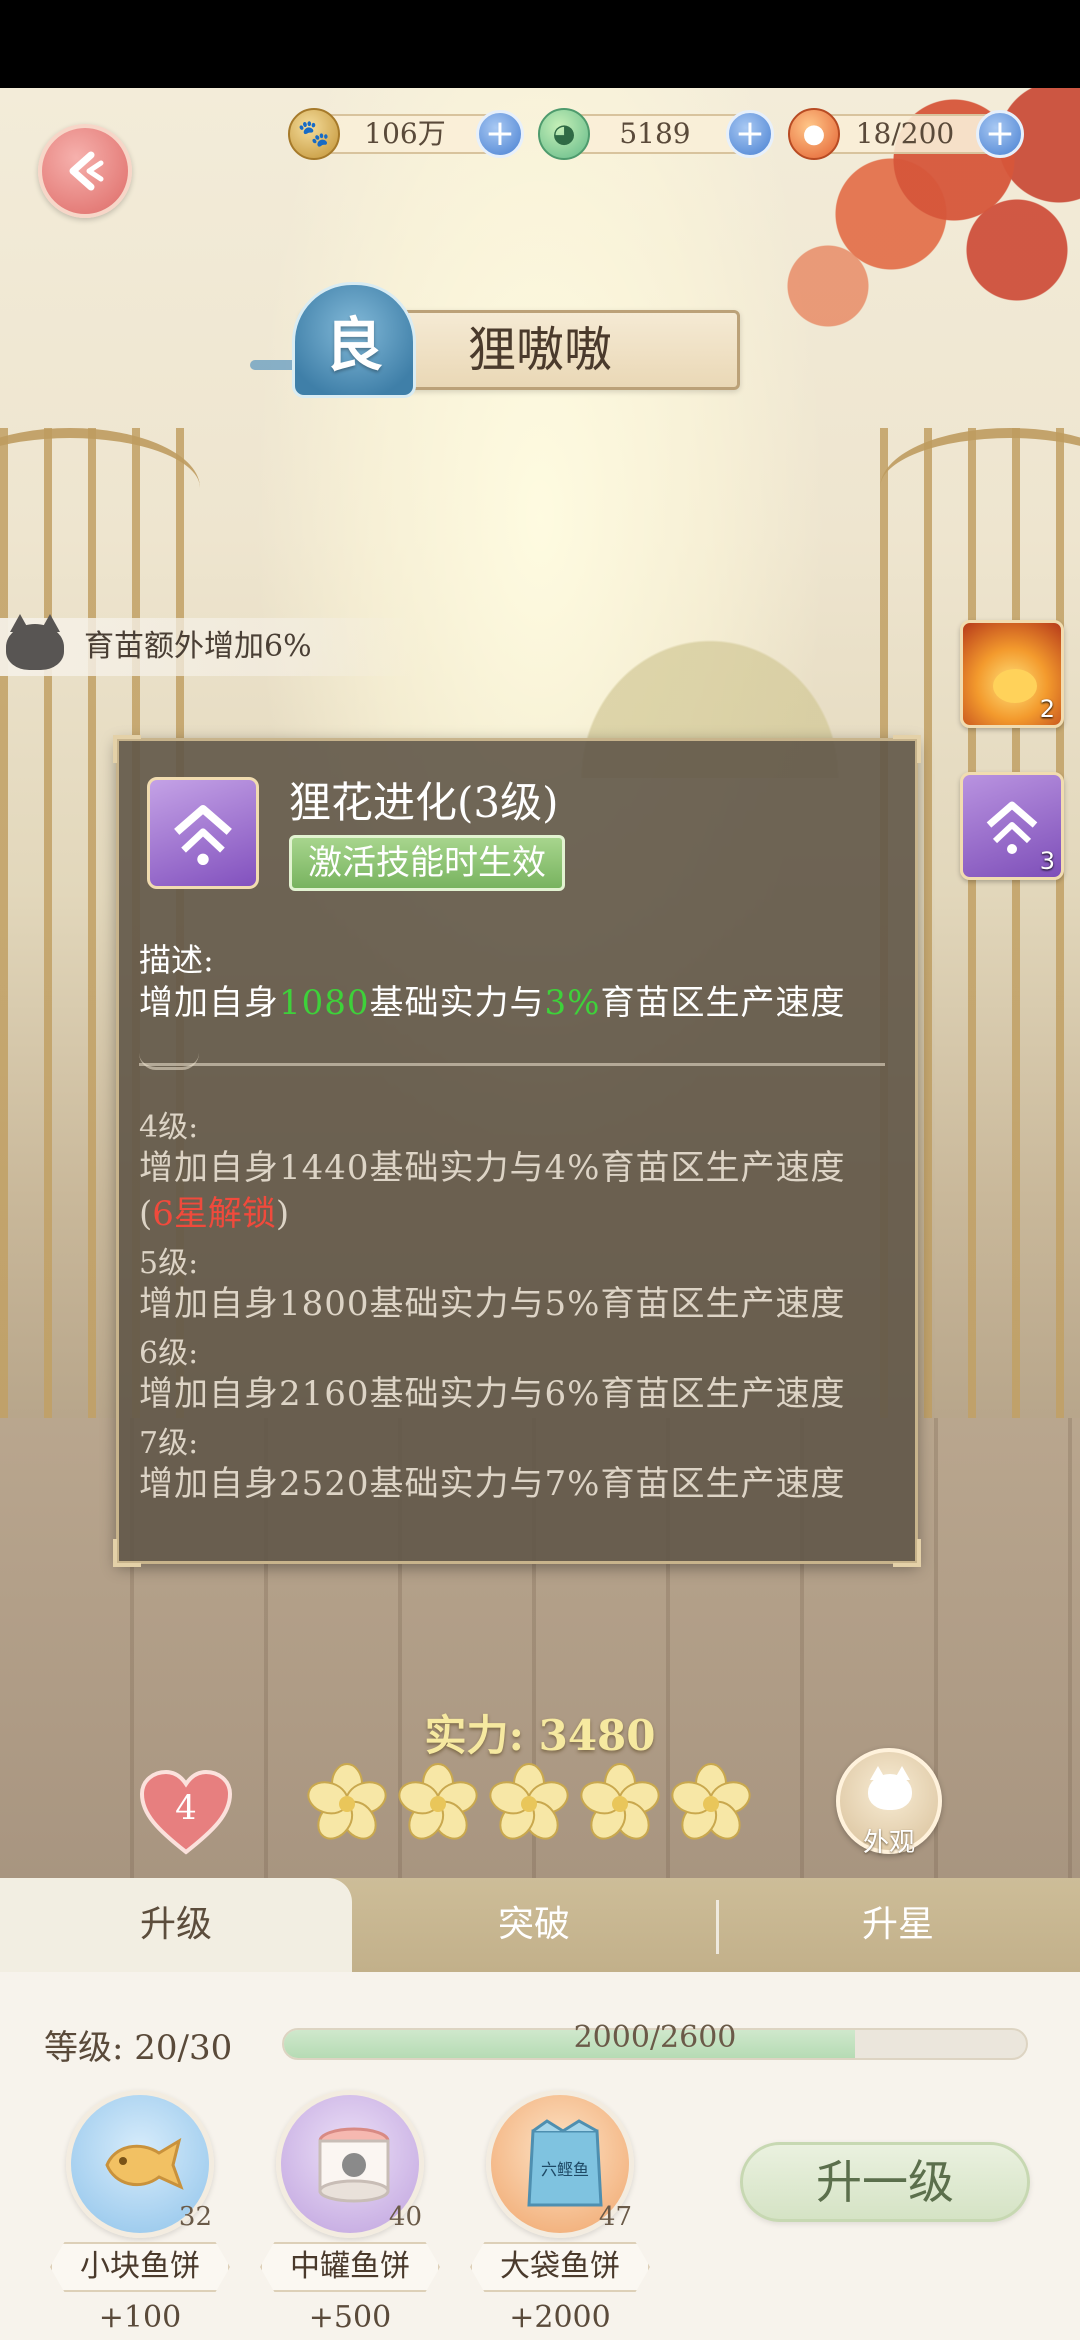  What do you see at coordinates (1047, 861) in the screenshot?
I see `skill-slot-level: 3` at bounding box center [1047, 861].